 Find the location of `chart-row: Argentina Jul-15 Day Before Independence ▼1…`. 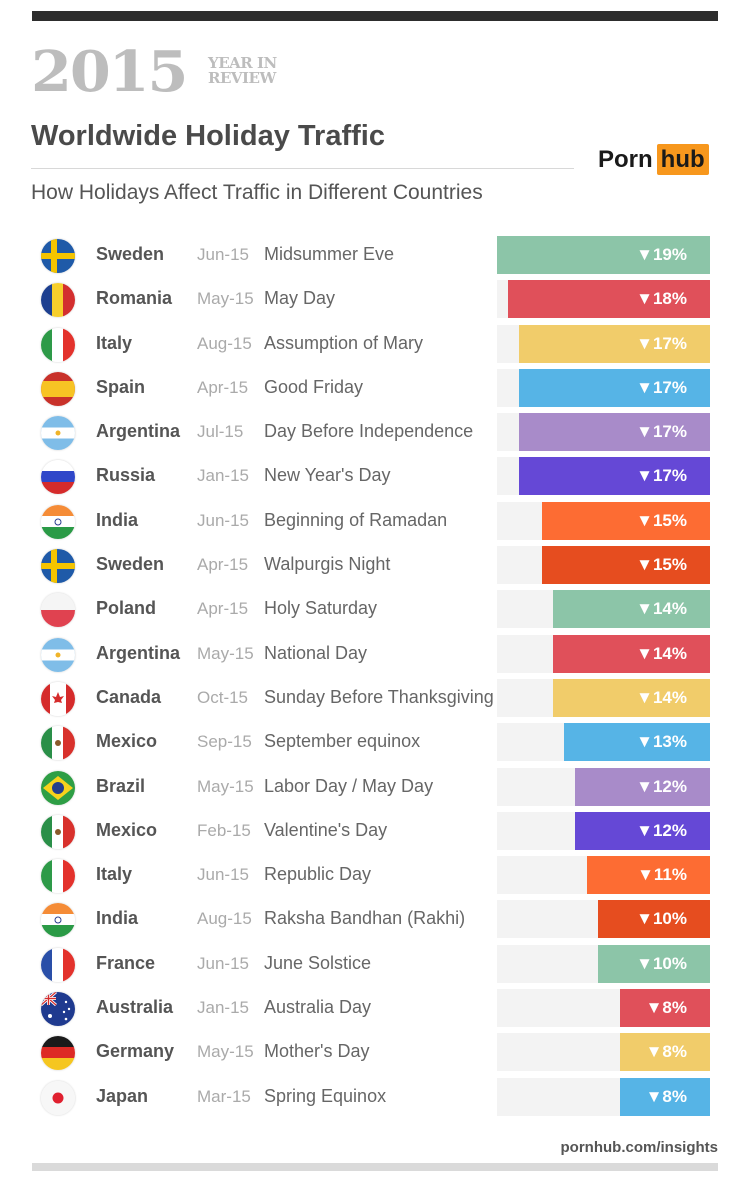

chart-row: Argentina Jul-15 Day Before Independence ▼1… is located at coordinates (375, 433).